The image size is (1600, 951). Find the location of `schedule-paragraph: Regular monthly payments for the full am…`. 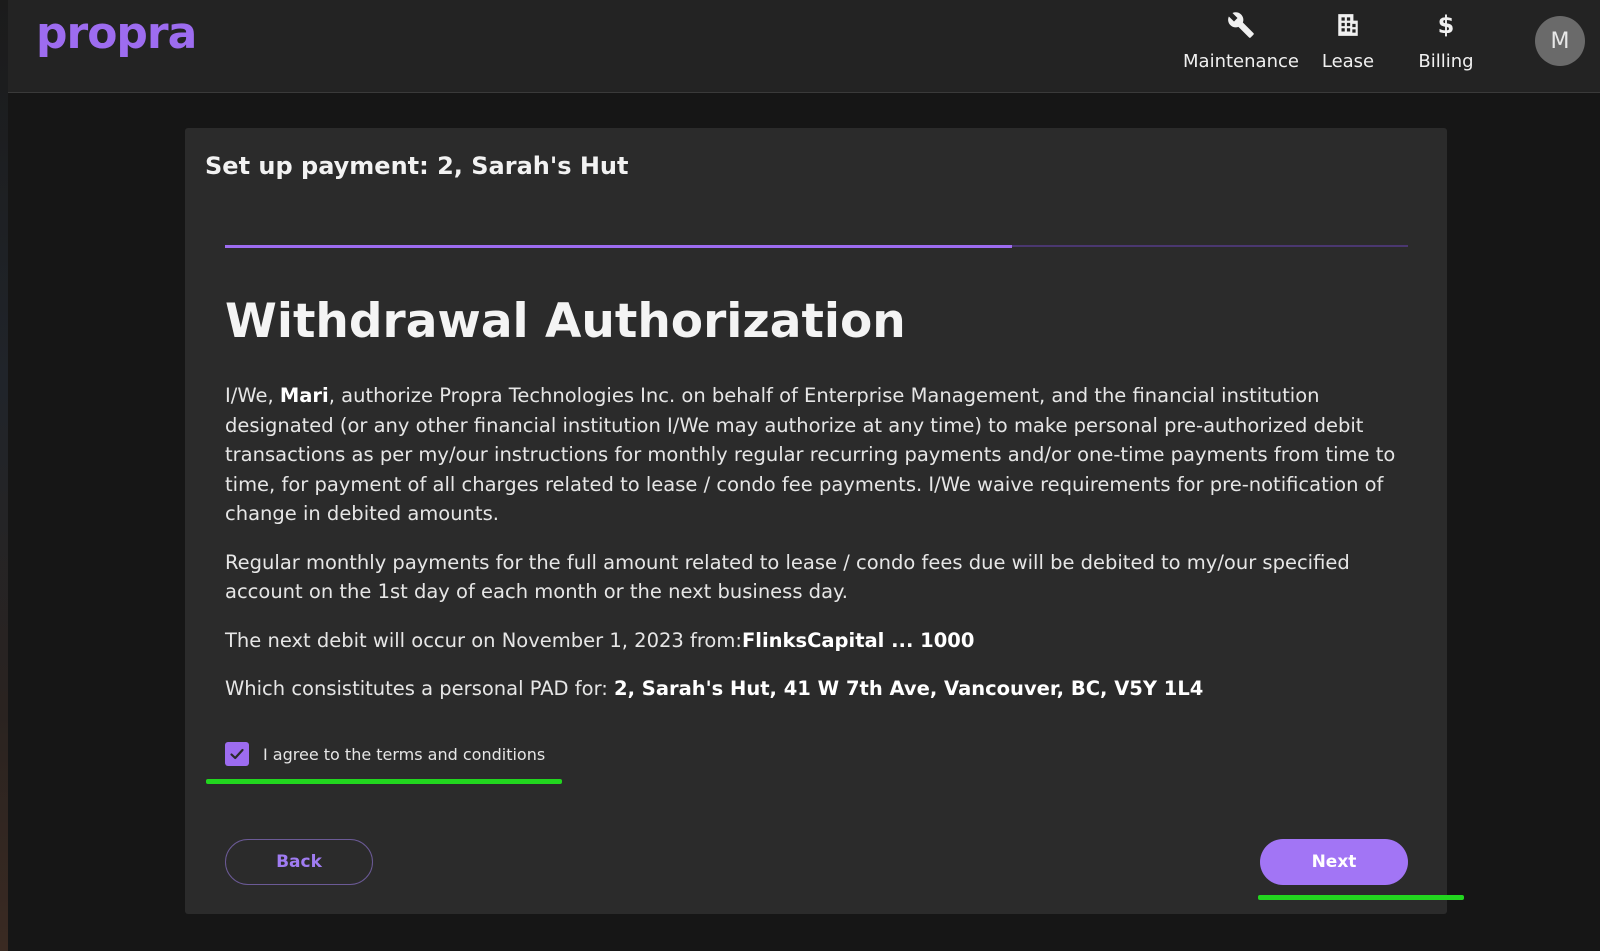

schedule-paragraph: Regular monthly payments for the full am… is located at coordinates (787, 577).